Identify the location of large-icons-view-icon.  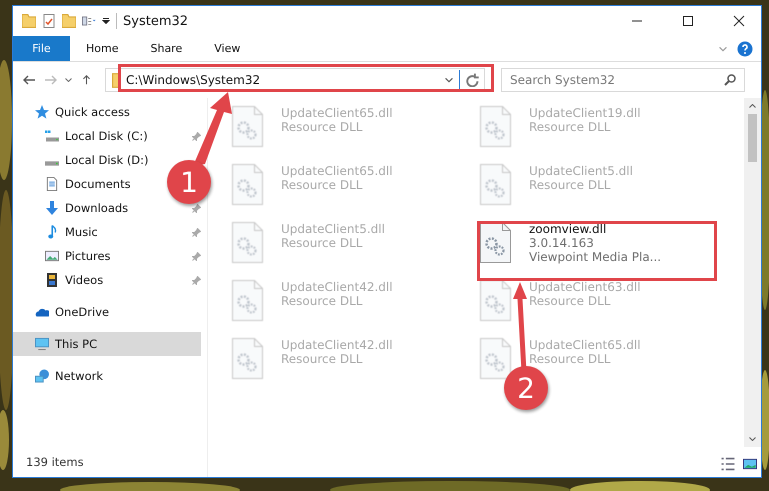
(750, 464).